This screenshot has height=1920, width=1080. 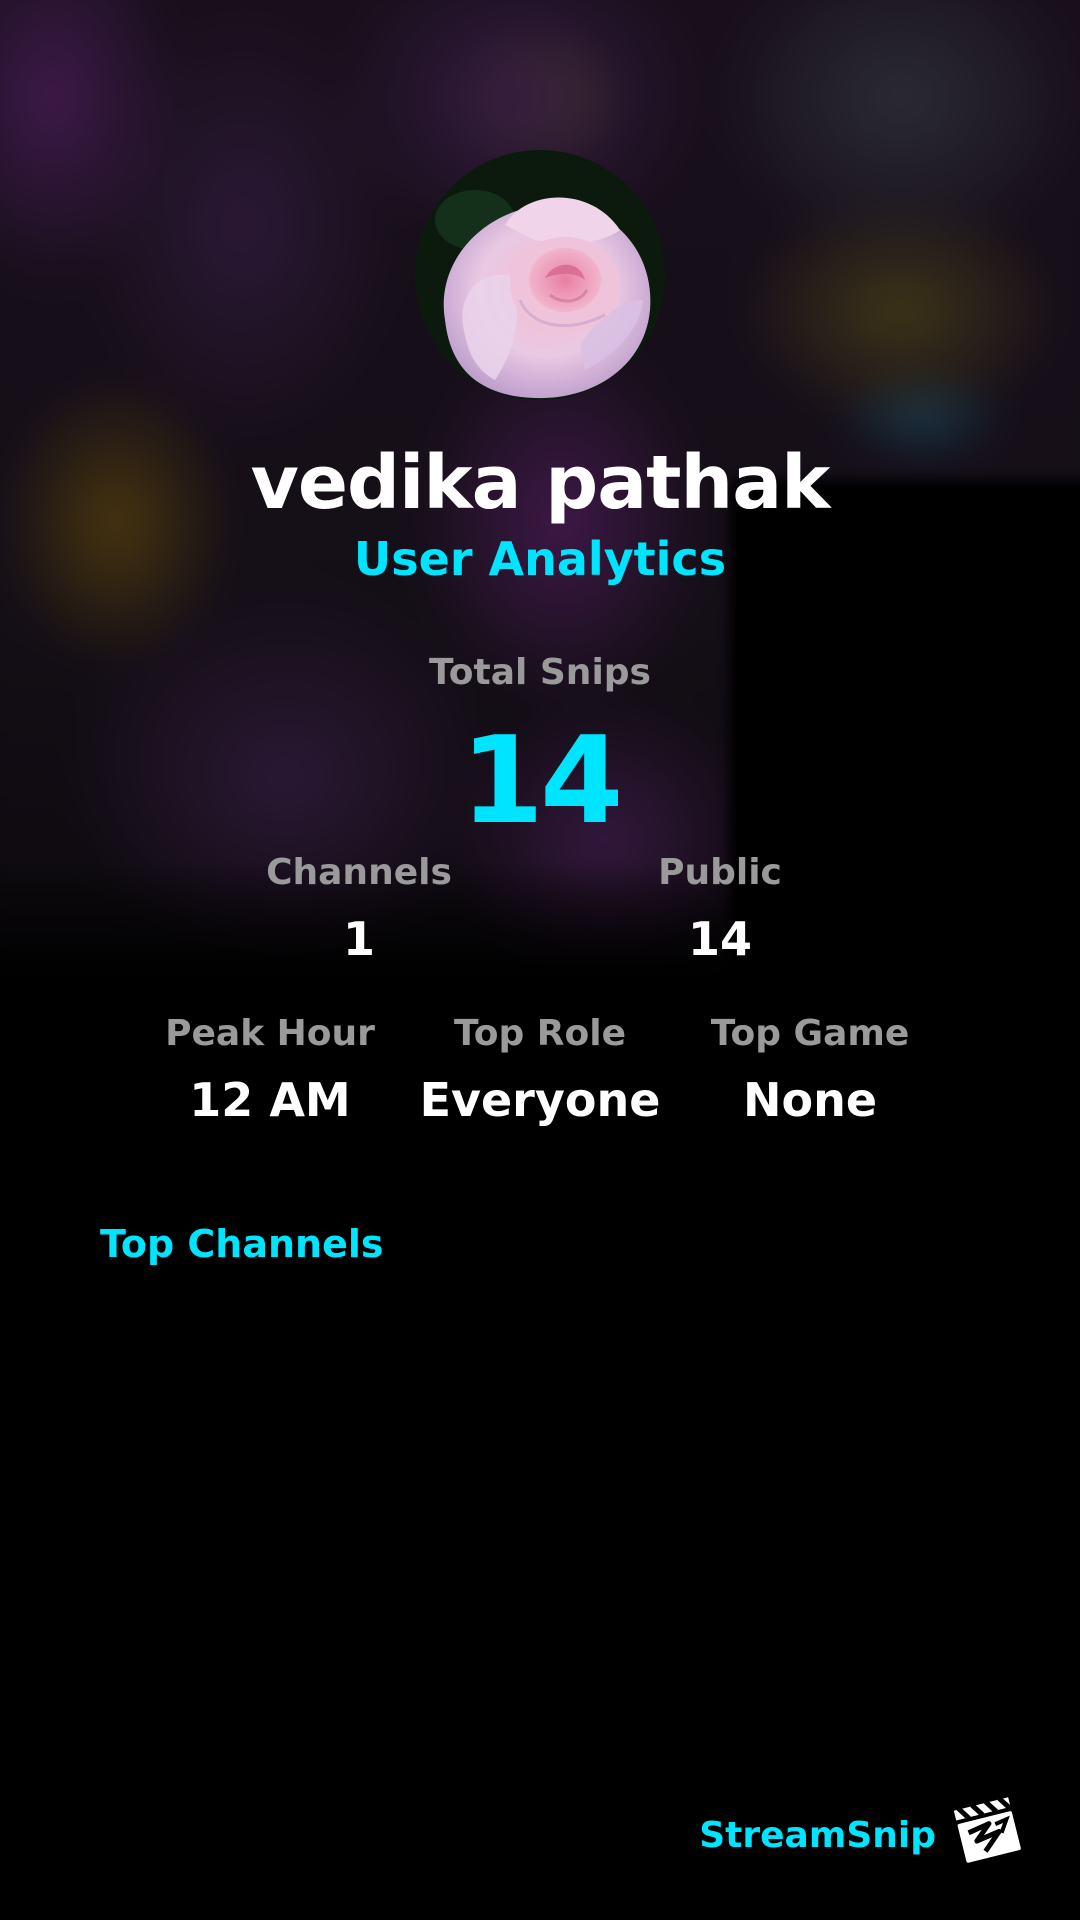 I want to click on channels-value: 1, so click(x=358, y=939).